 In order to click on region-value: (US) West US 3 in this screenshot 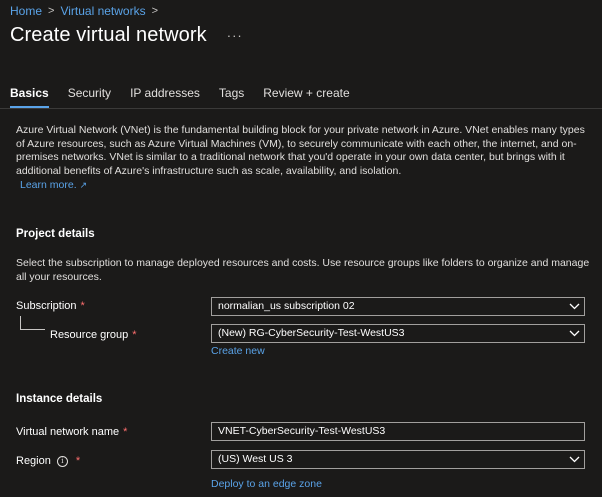, I will do `click(255, 459)`.